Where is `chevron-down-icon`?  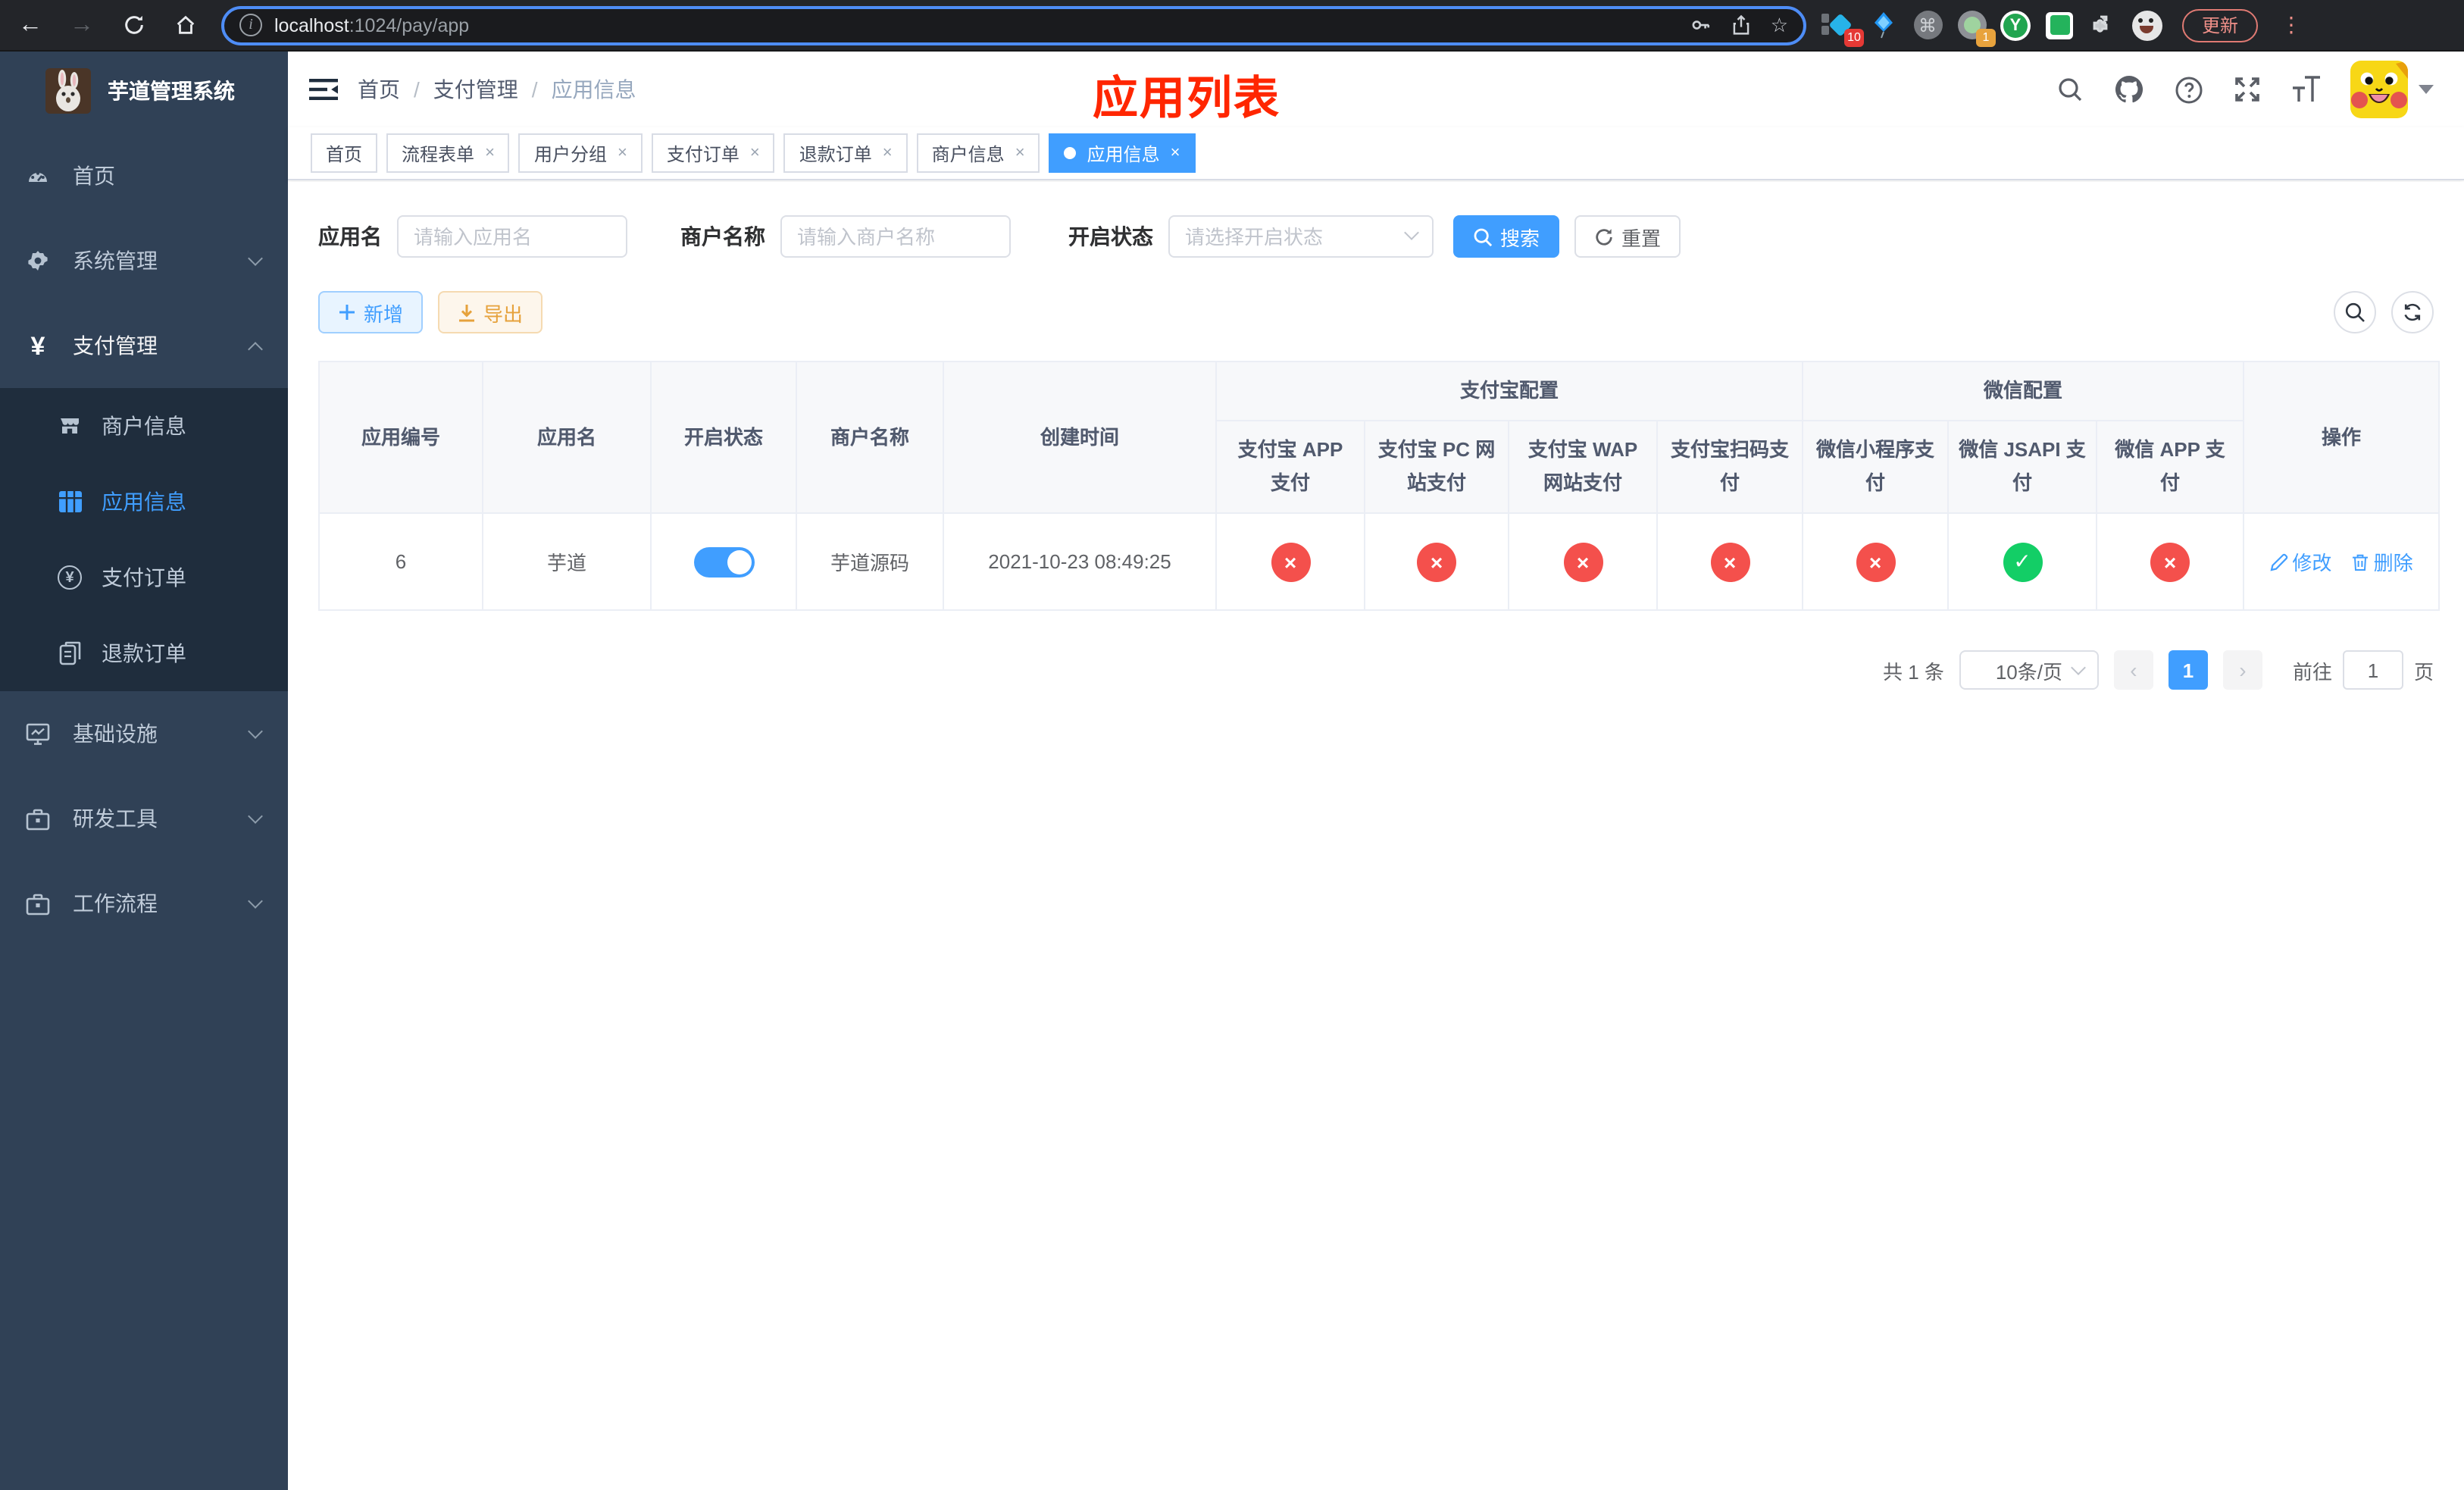
chevron-down-icon is located at coordinates (255, 816).